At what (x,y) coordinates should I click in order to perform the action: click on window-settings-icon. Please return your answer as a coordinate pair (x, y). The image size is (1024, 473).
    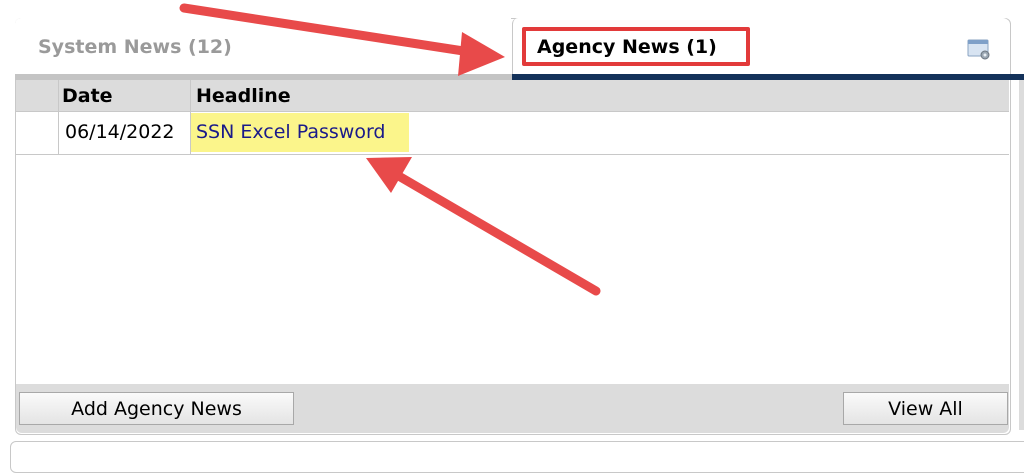
    Looking at the image, I should click on (979, 49).